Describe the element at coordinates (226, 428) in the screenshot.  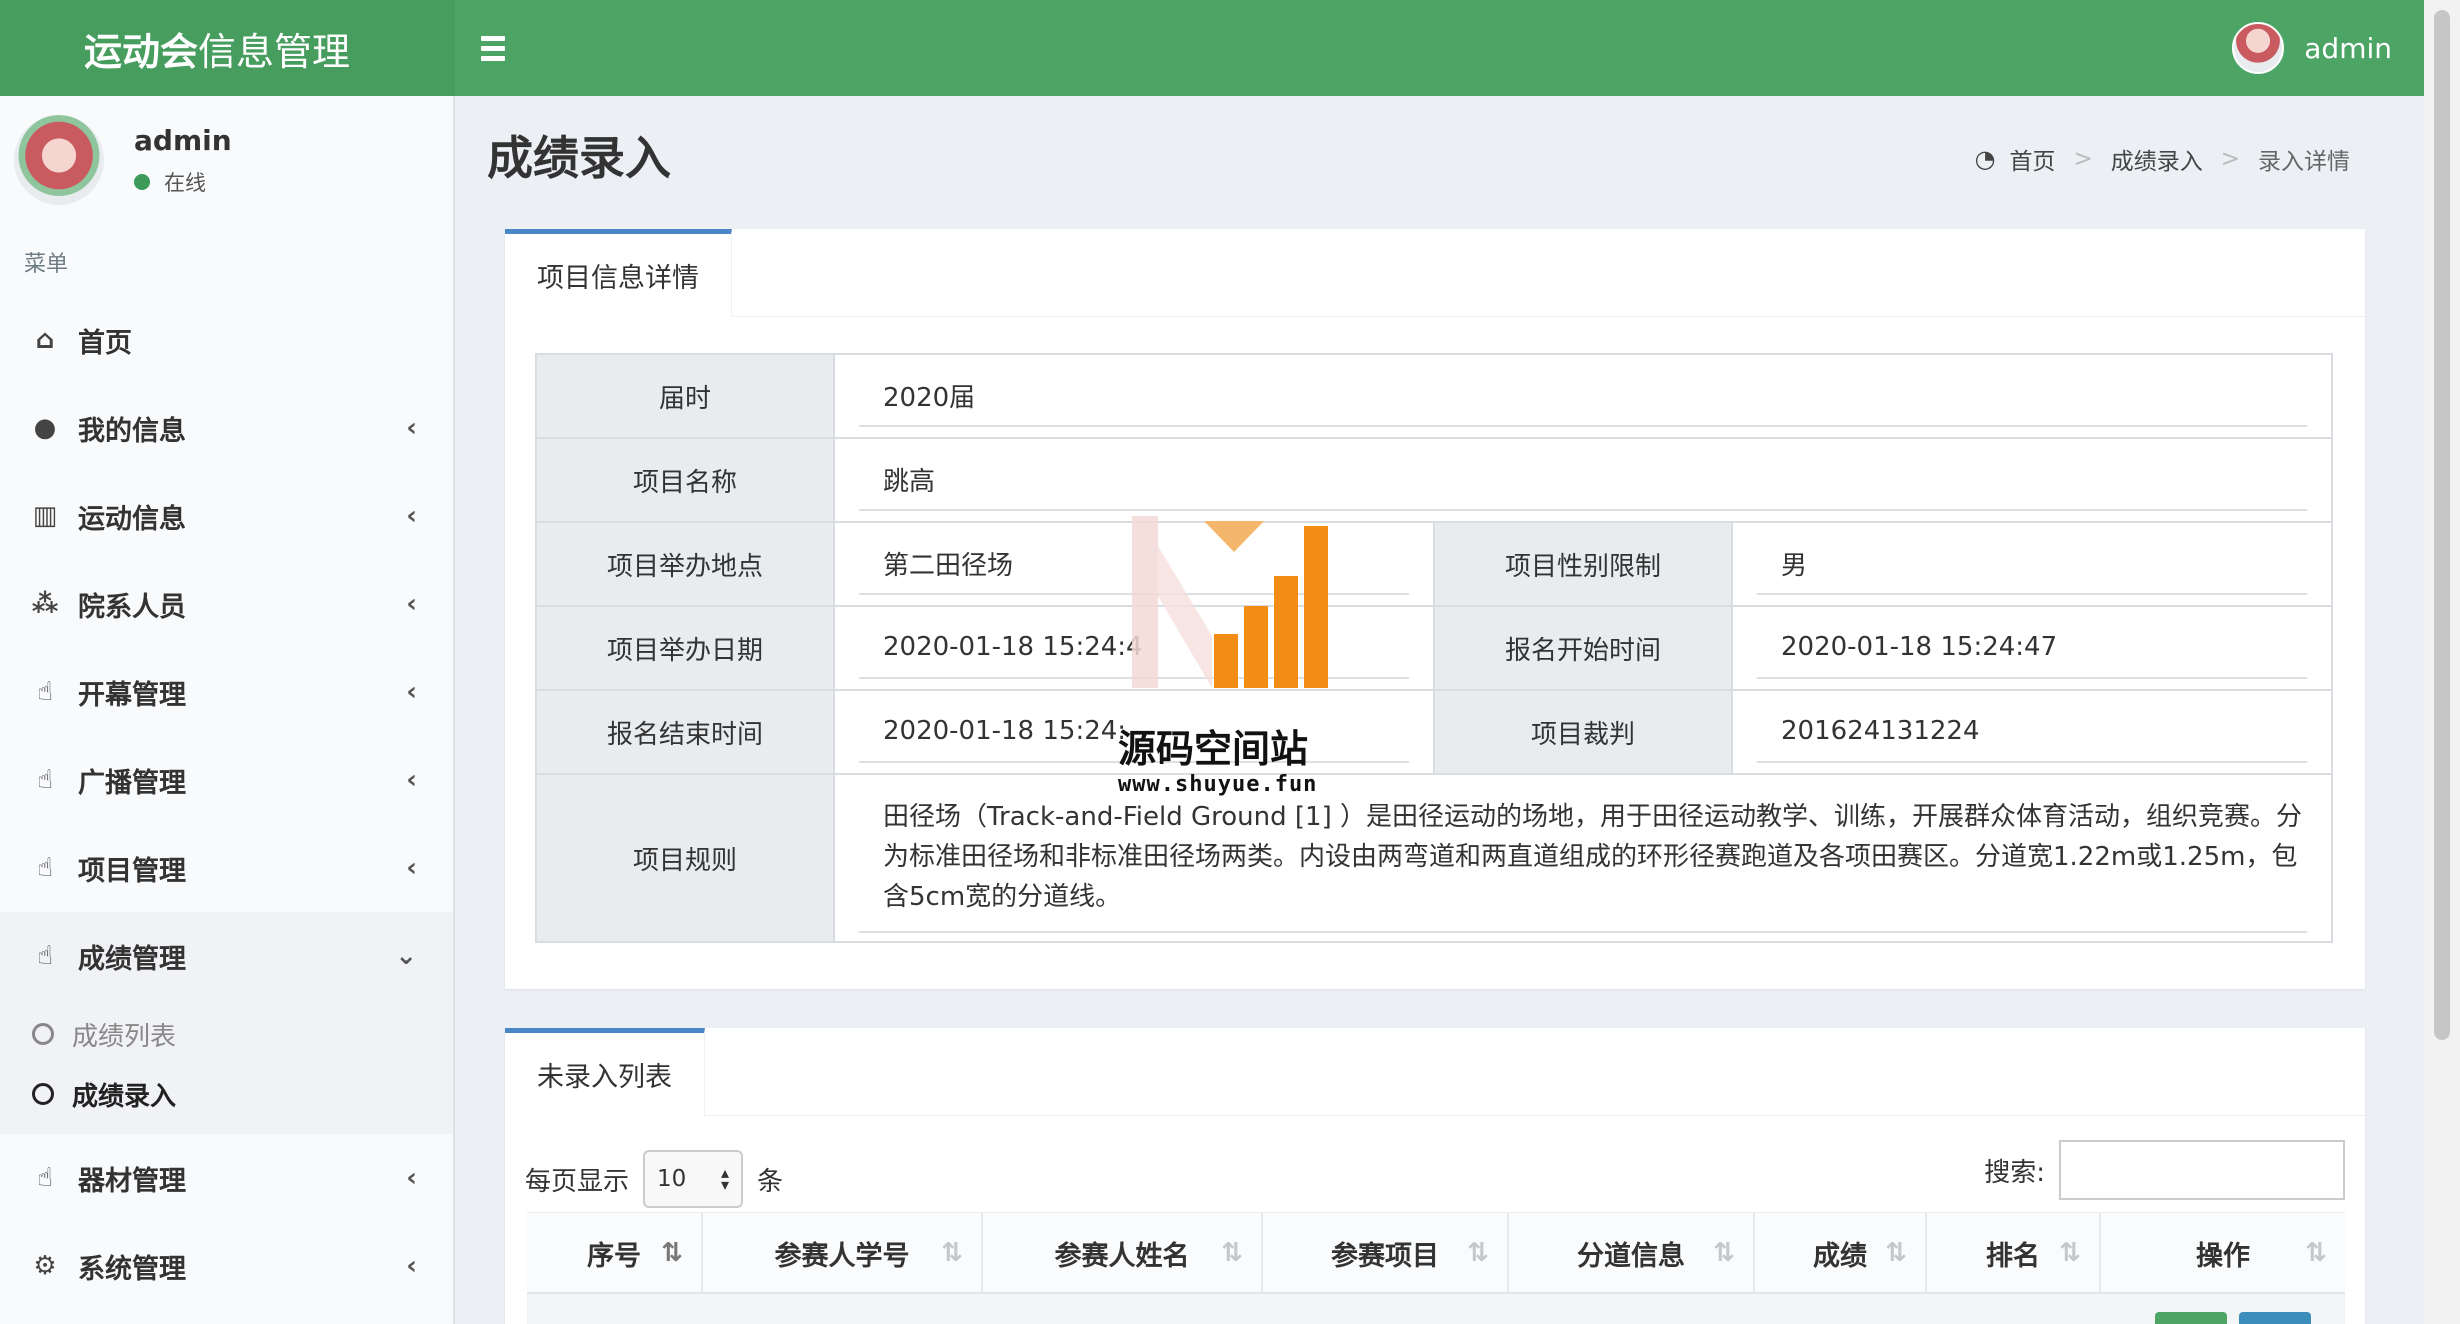
I see `sidebar-item-my-info: ● 我的信息 ‹` at that location.